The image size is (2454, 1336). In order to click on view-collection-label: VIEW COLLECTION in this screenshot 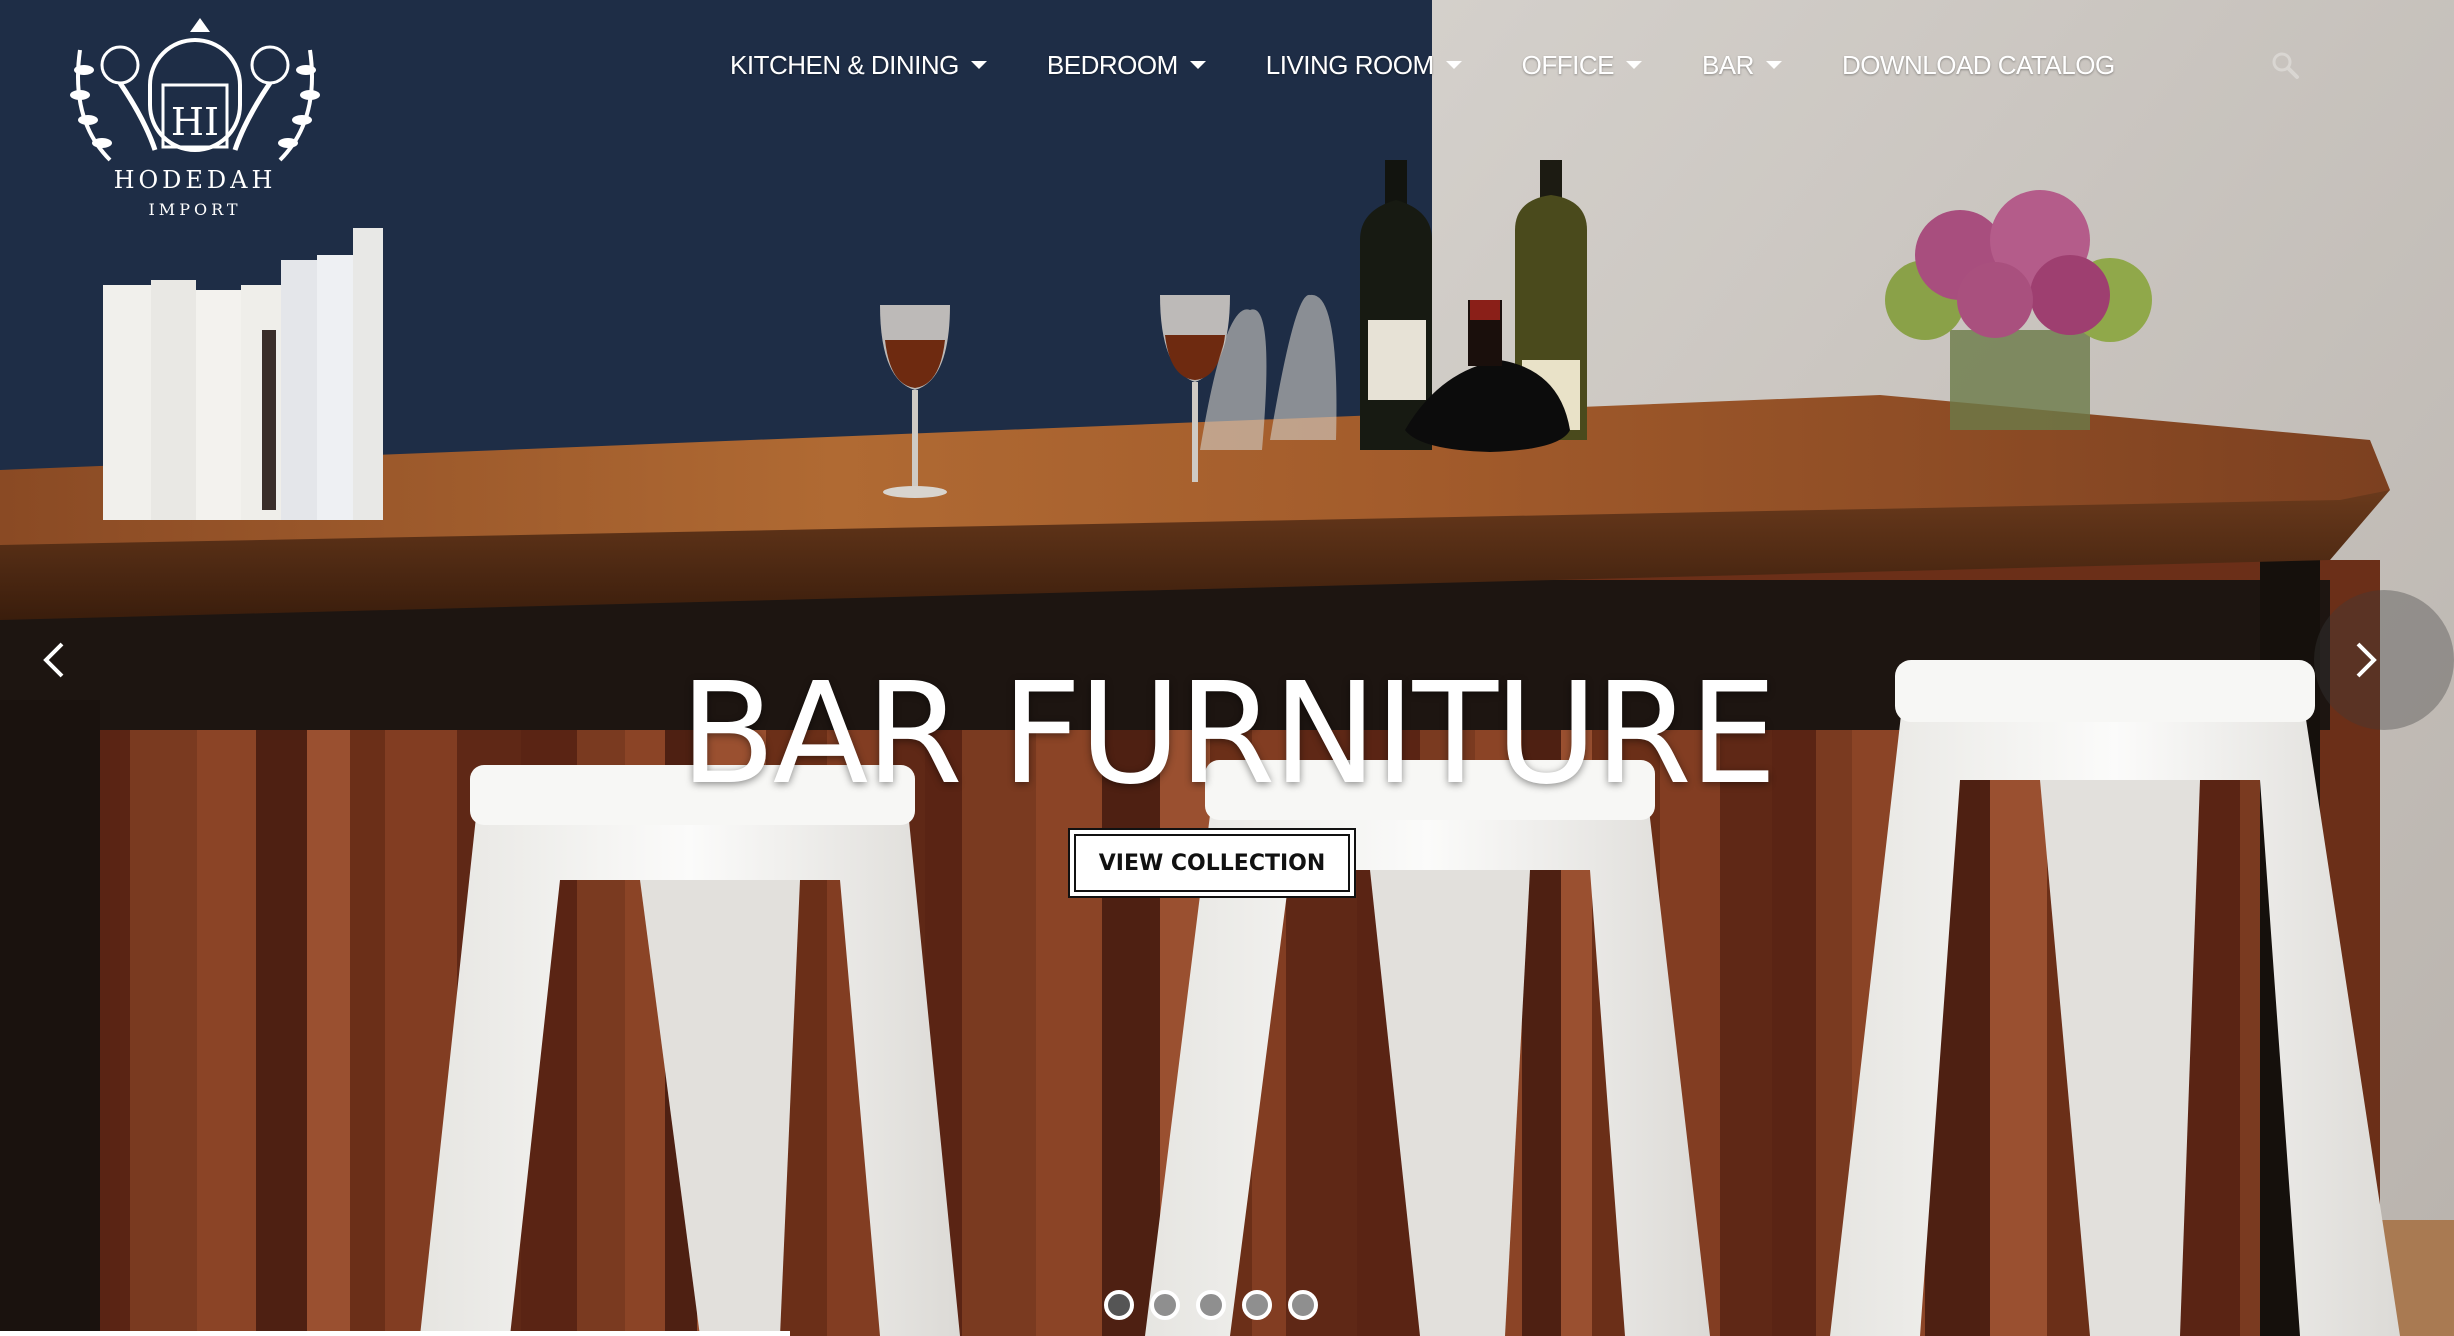, I will do `click(1212, 863)`.